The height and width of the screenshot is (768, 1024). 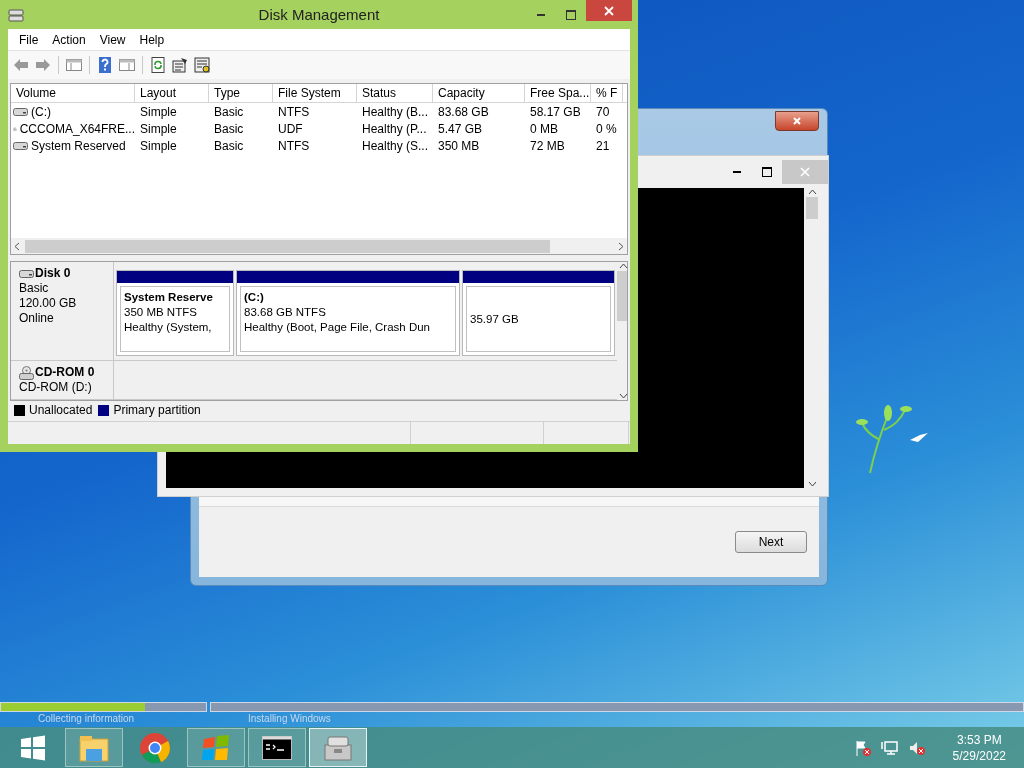 I want to click on column-header: Type, so click(x=241, y=93).